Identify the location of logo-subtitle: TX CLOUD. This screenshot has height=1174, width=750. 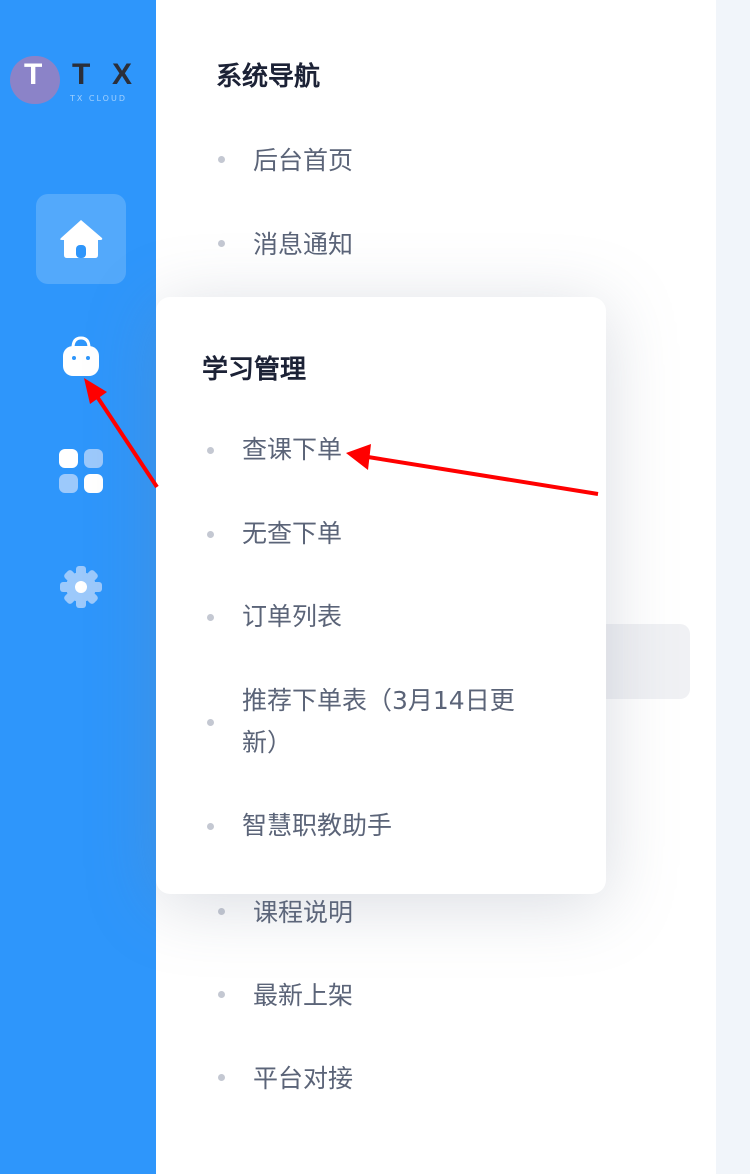
(98, 98).